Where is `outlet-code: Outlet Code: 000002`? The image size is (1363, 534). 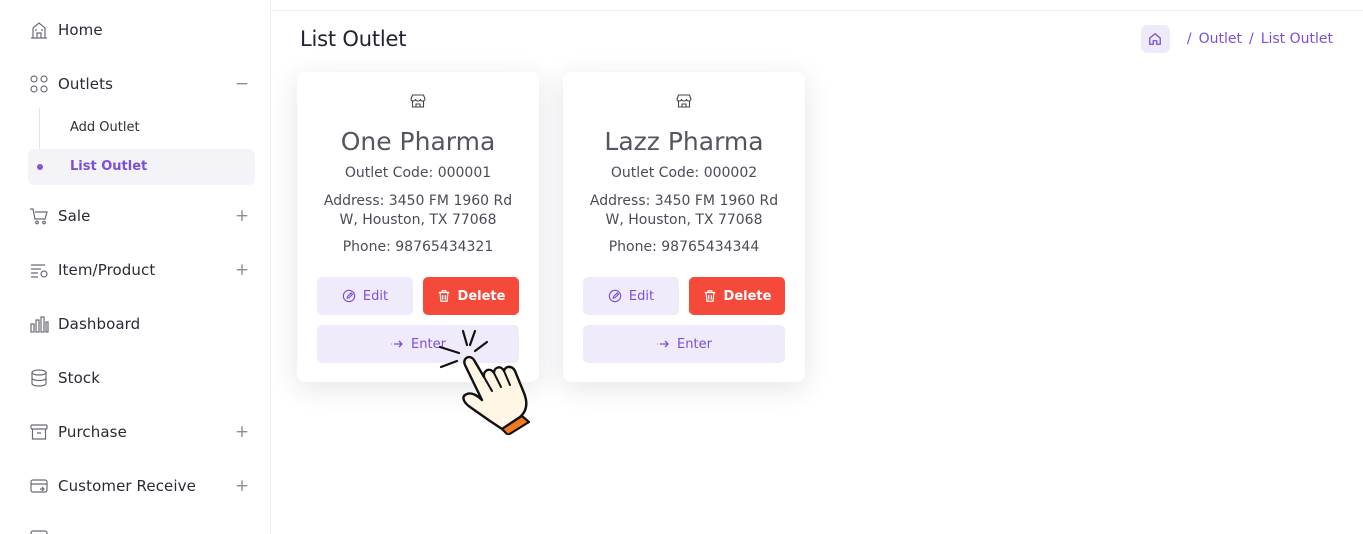 outlet-code: Outlet Code: 000002 is located at coordinates (684, 173).